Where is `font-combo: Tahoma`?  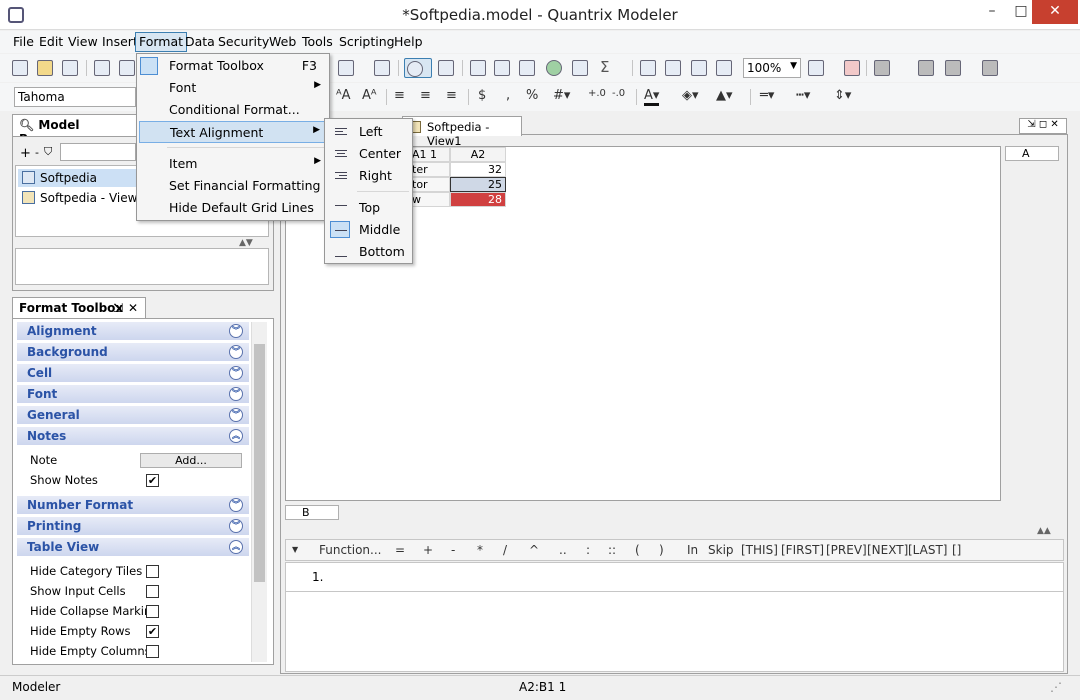
font-combo: Tahoma is located at coordinates (75, 97).